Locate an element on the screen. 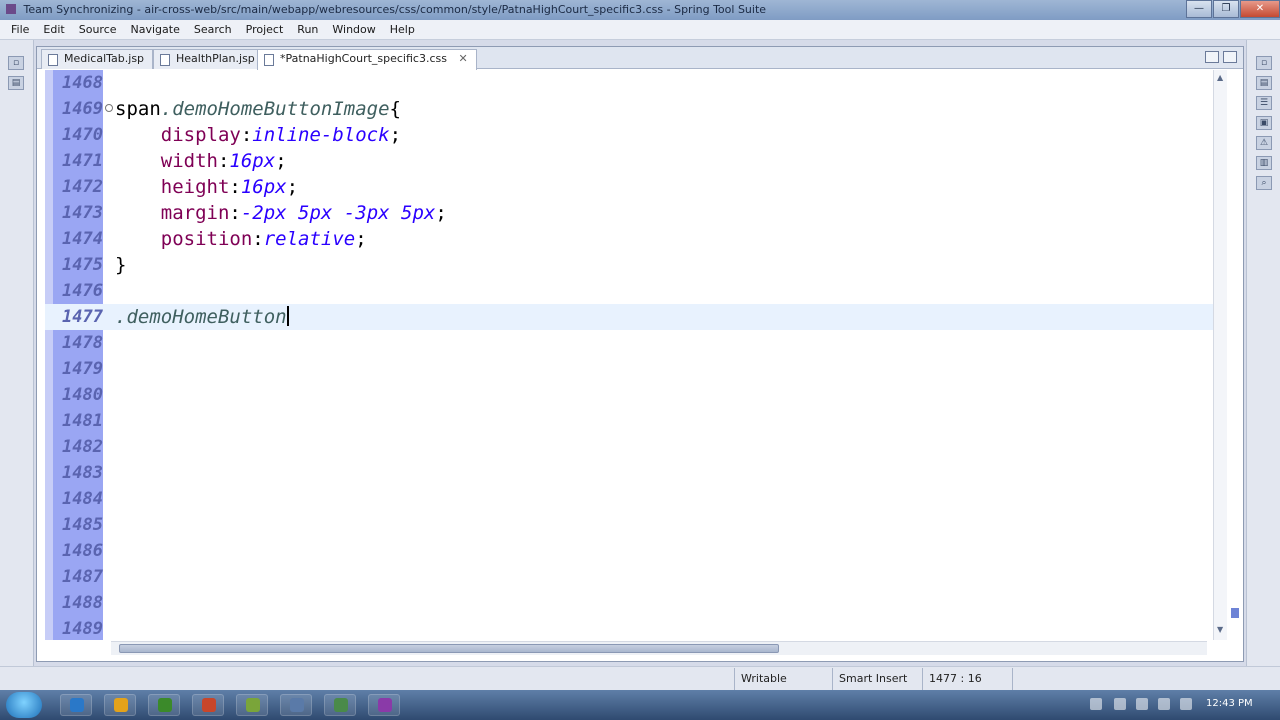 The height and width of the screenshot is (720, 1280). code-line: 1489 is located at coordinates (629, 629).